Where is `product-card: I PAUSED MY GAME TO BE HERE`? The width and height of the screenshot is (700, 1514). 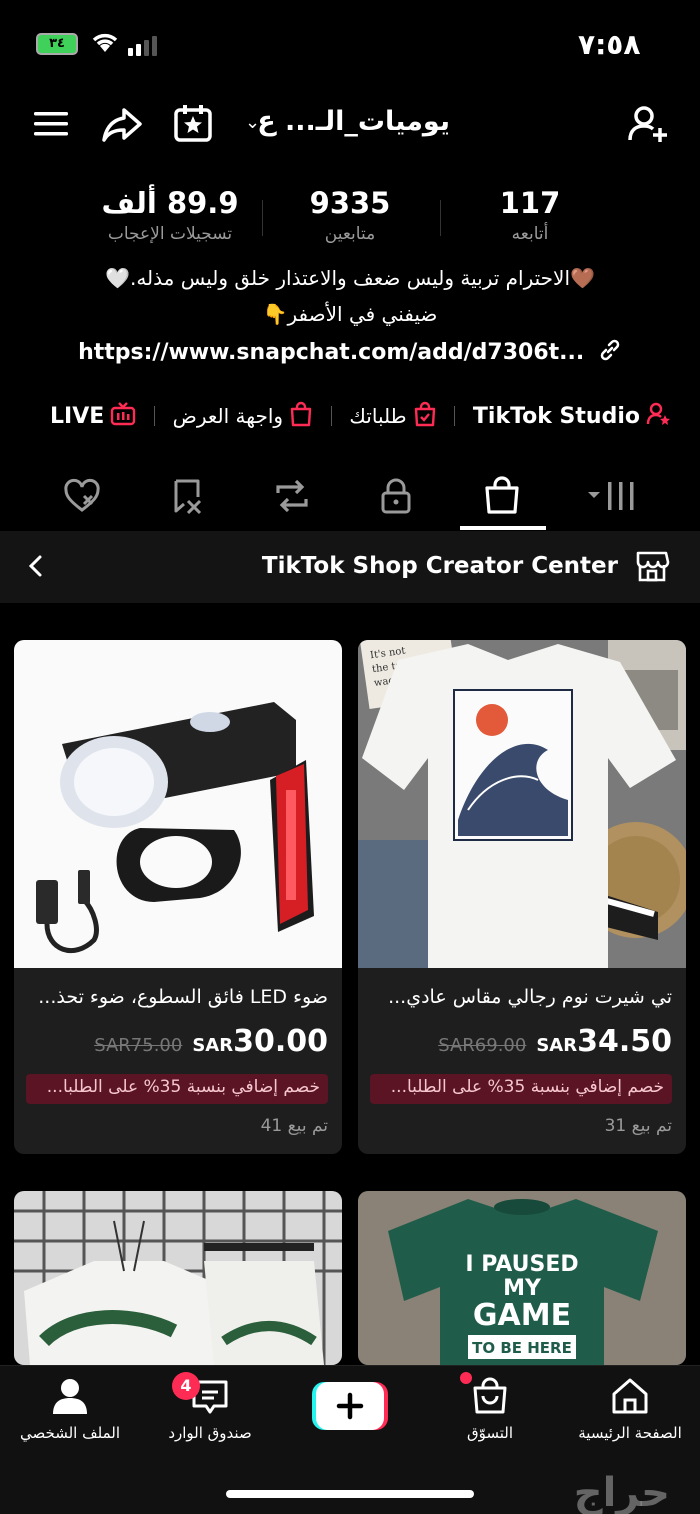 product-card: I PAUSED MY GAME TO BE HERE is located at coordinates (522, 1278).